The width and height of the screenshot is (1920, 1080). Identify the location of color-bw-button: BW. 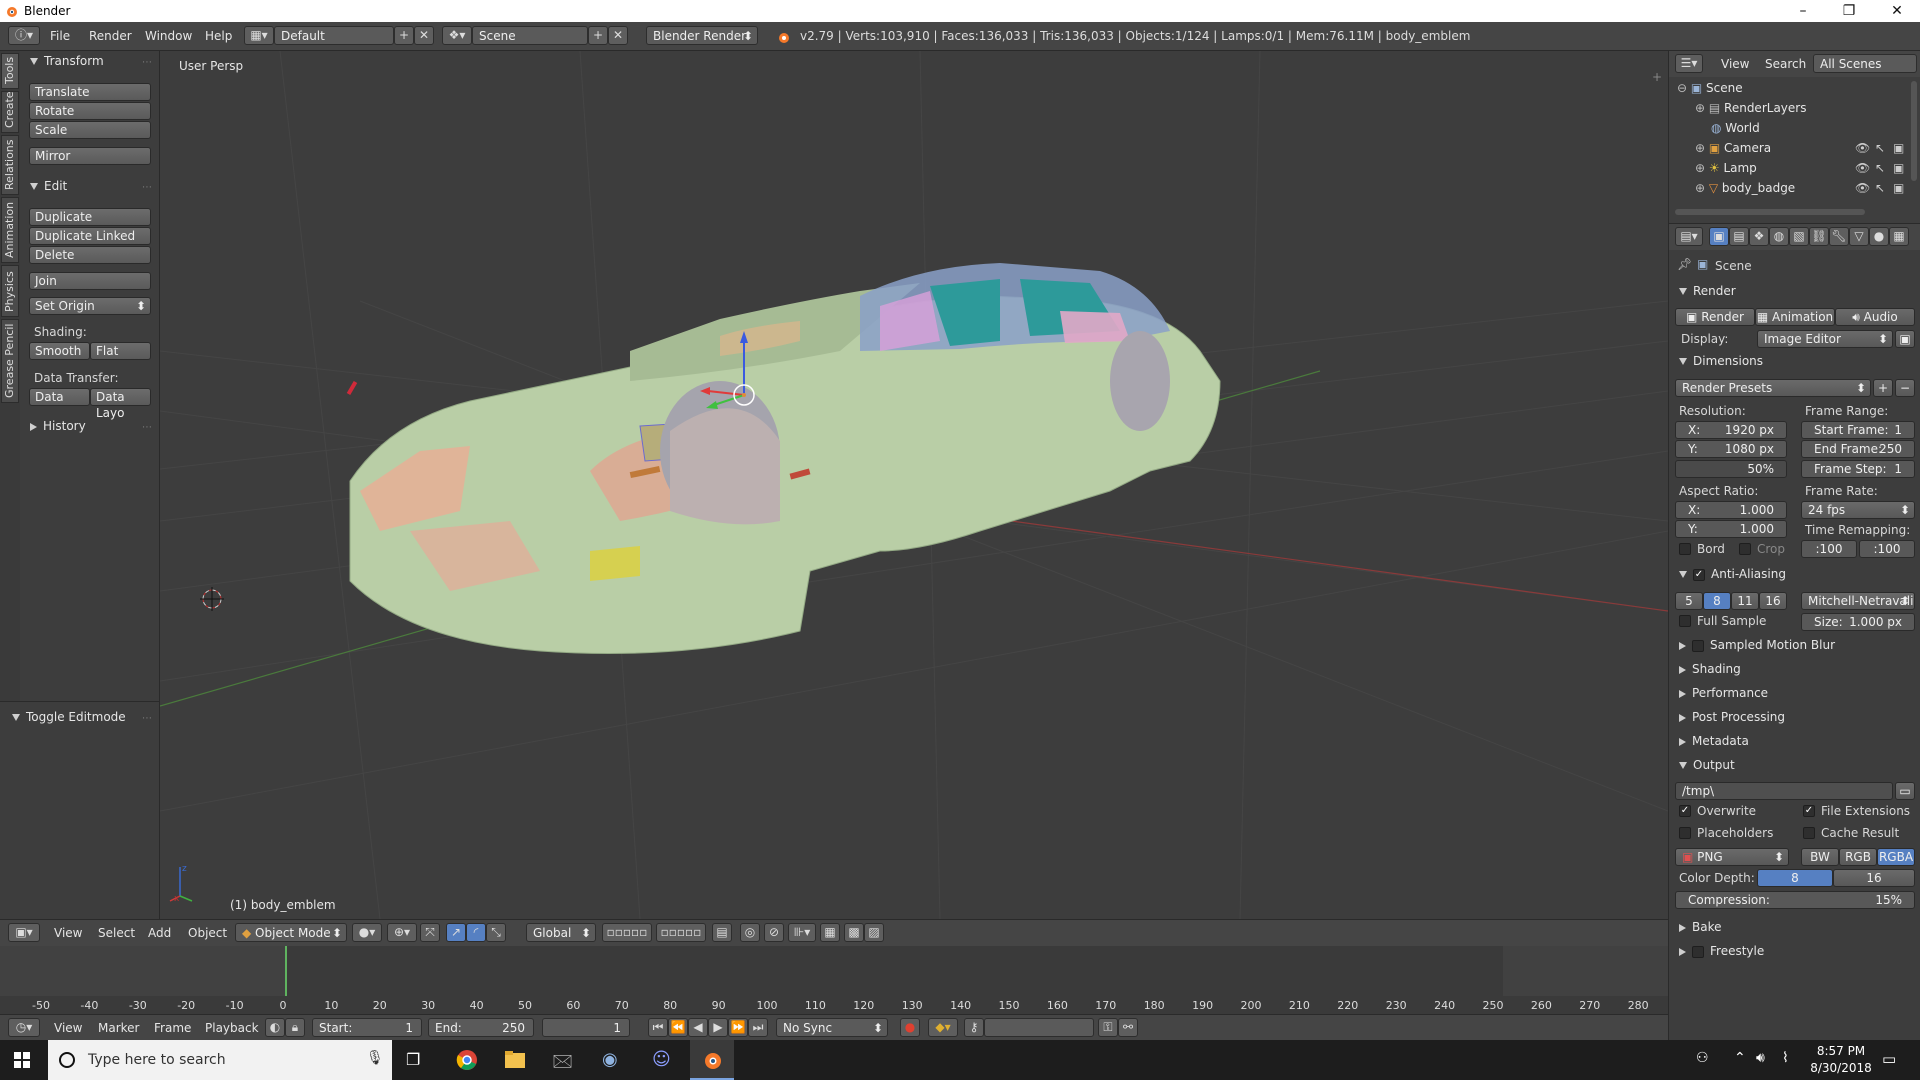
(1820, 857).